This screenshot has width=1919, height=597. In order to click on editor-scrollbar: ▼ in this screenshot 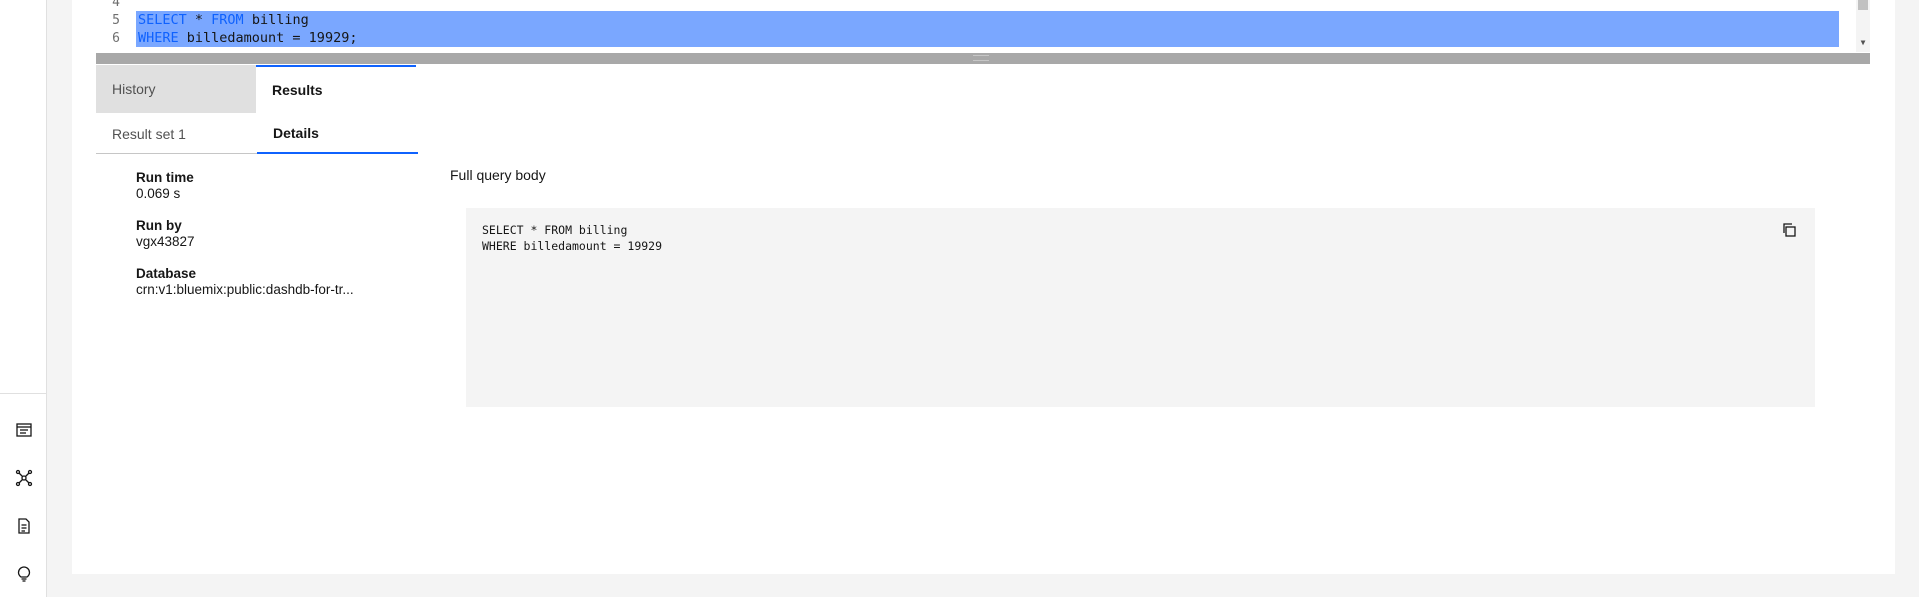, I will do `click(1863, 26)`.